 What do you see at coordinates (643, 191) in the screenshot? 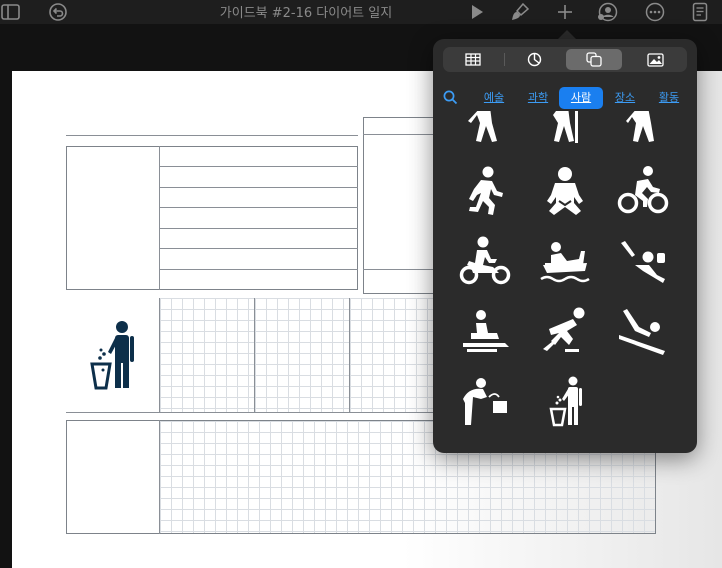
I see `cyclist-icon` at bounding box center [643, 191].